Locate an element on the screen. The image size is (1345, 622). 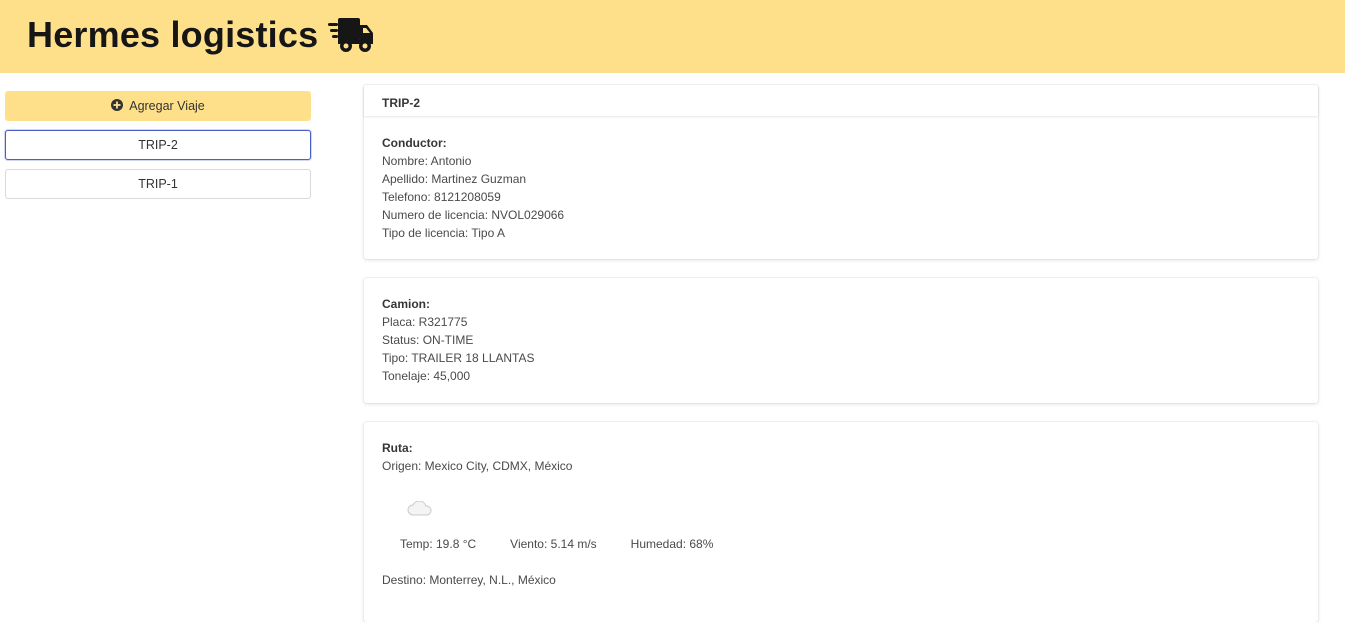
trip-item-trip-2: TRIP-2 is located at coordinates (158, 145).